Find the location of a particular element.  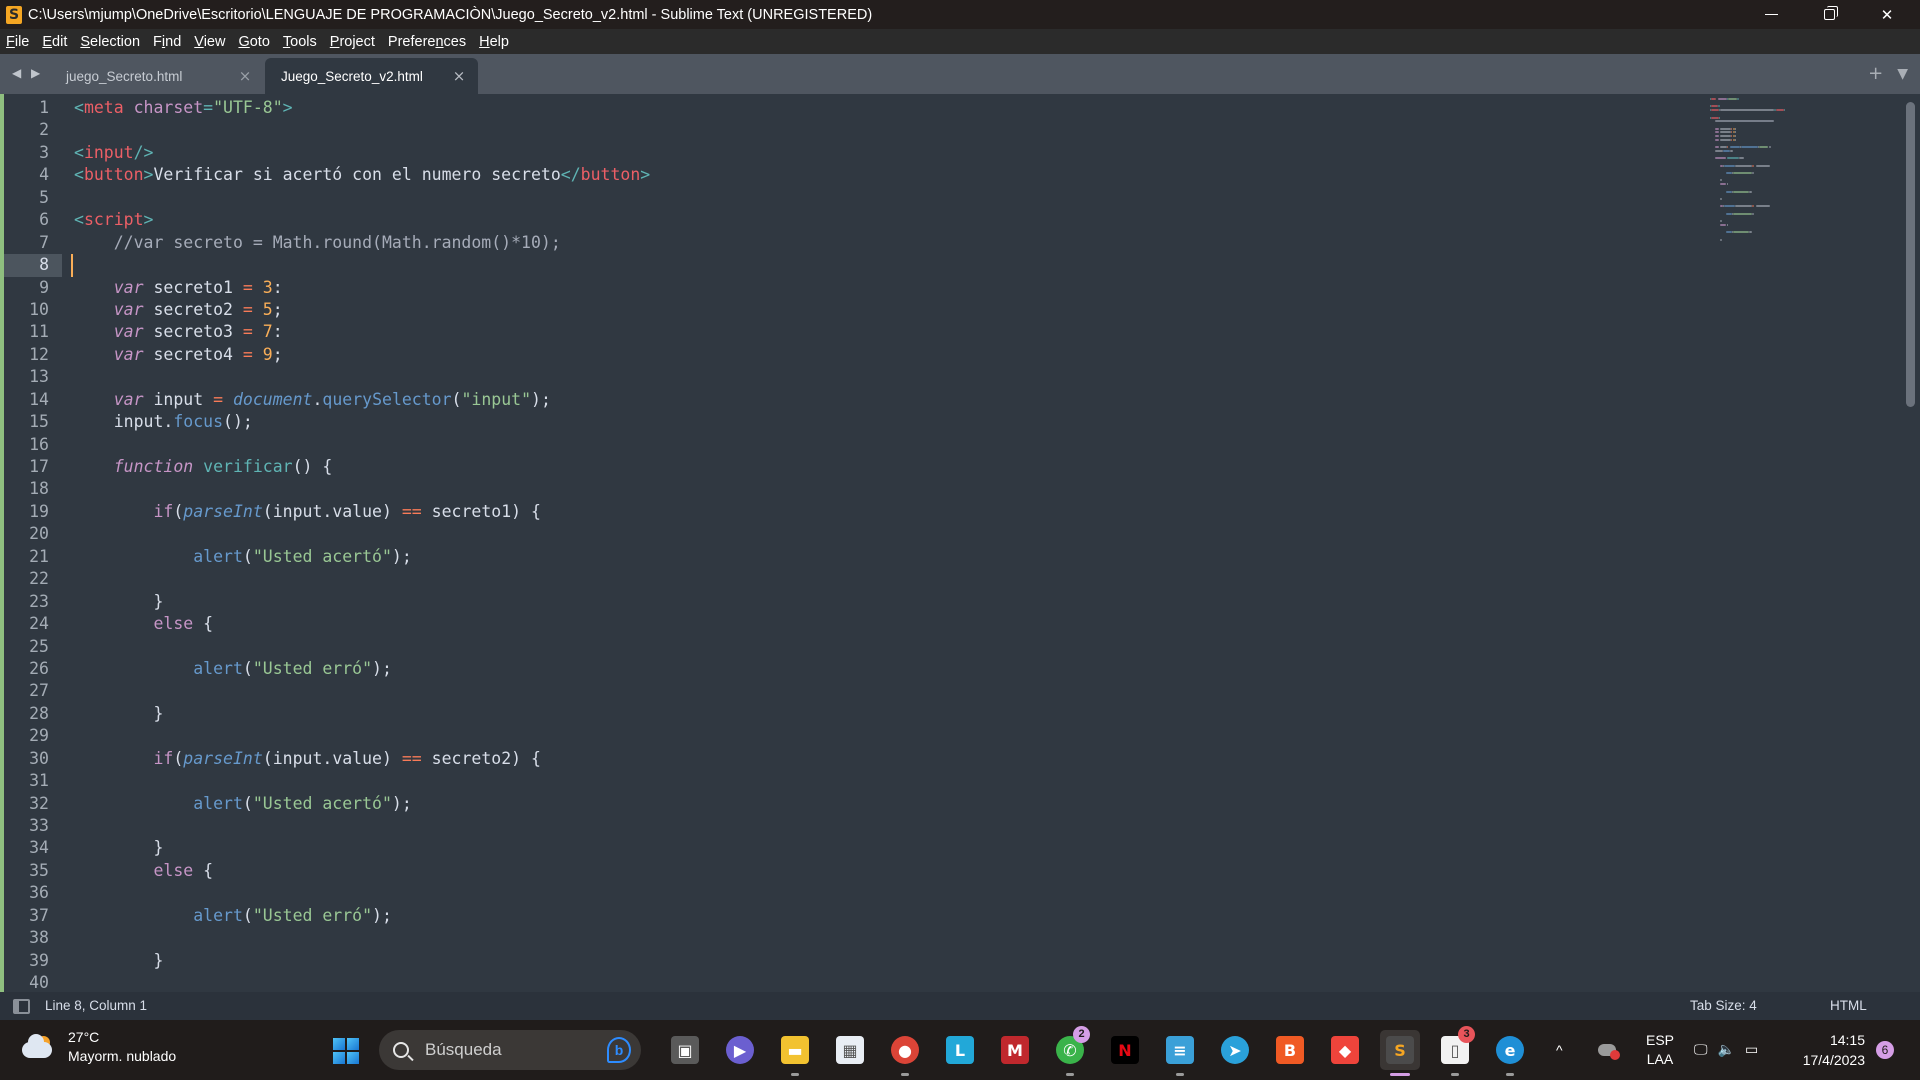

code-line: 8 is located at coordinates (850, 265).